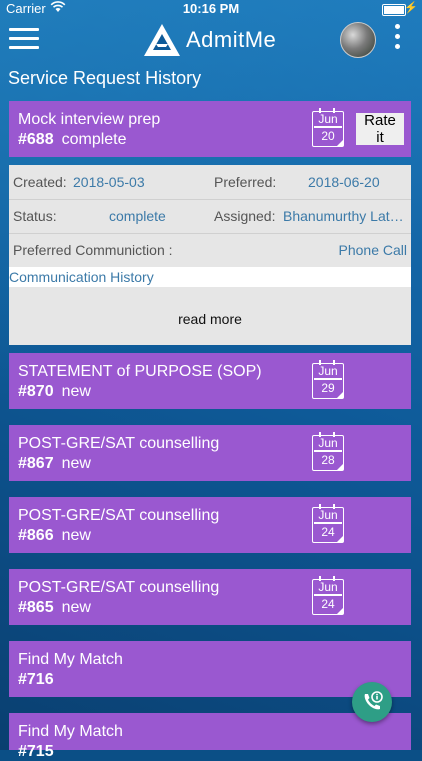 The image size is (422, 761). Describe the element at coordinates (397, 39) in the screenshot. I see `kebab-menu-icon` at that location.